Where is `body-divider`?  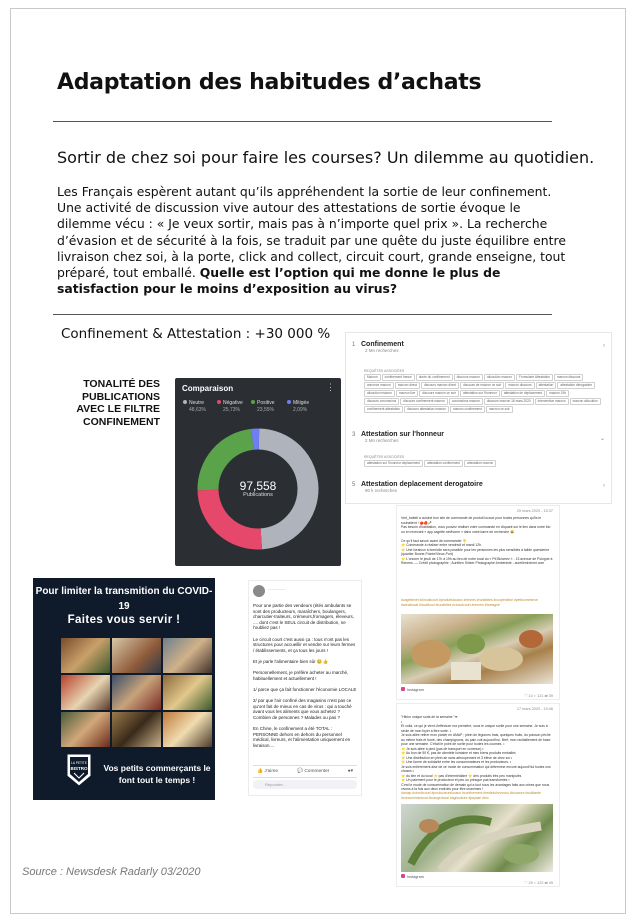
body-divider is located at coordinates (302, 314).